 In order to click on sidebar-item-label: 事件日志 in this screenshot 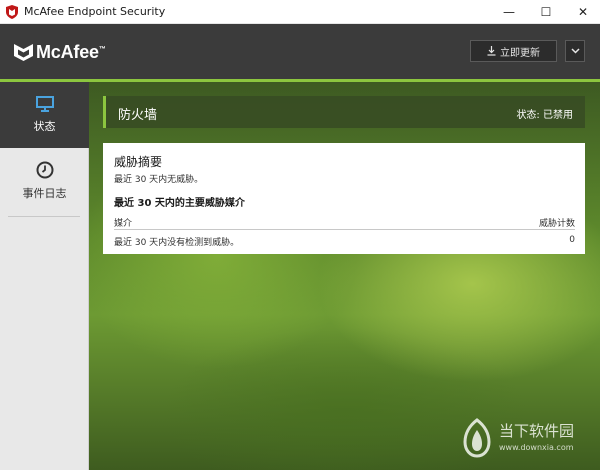, I will do `click(44, 193)`.